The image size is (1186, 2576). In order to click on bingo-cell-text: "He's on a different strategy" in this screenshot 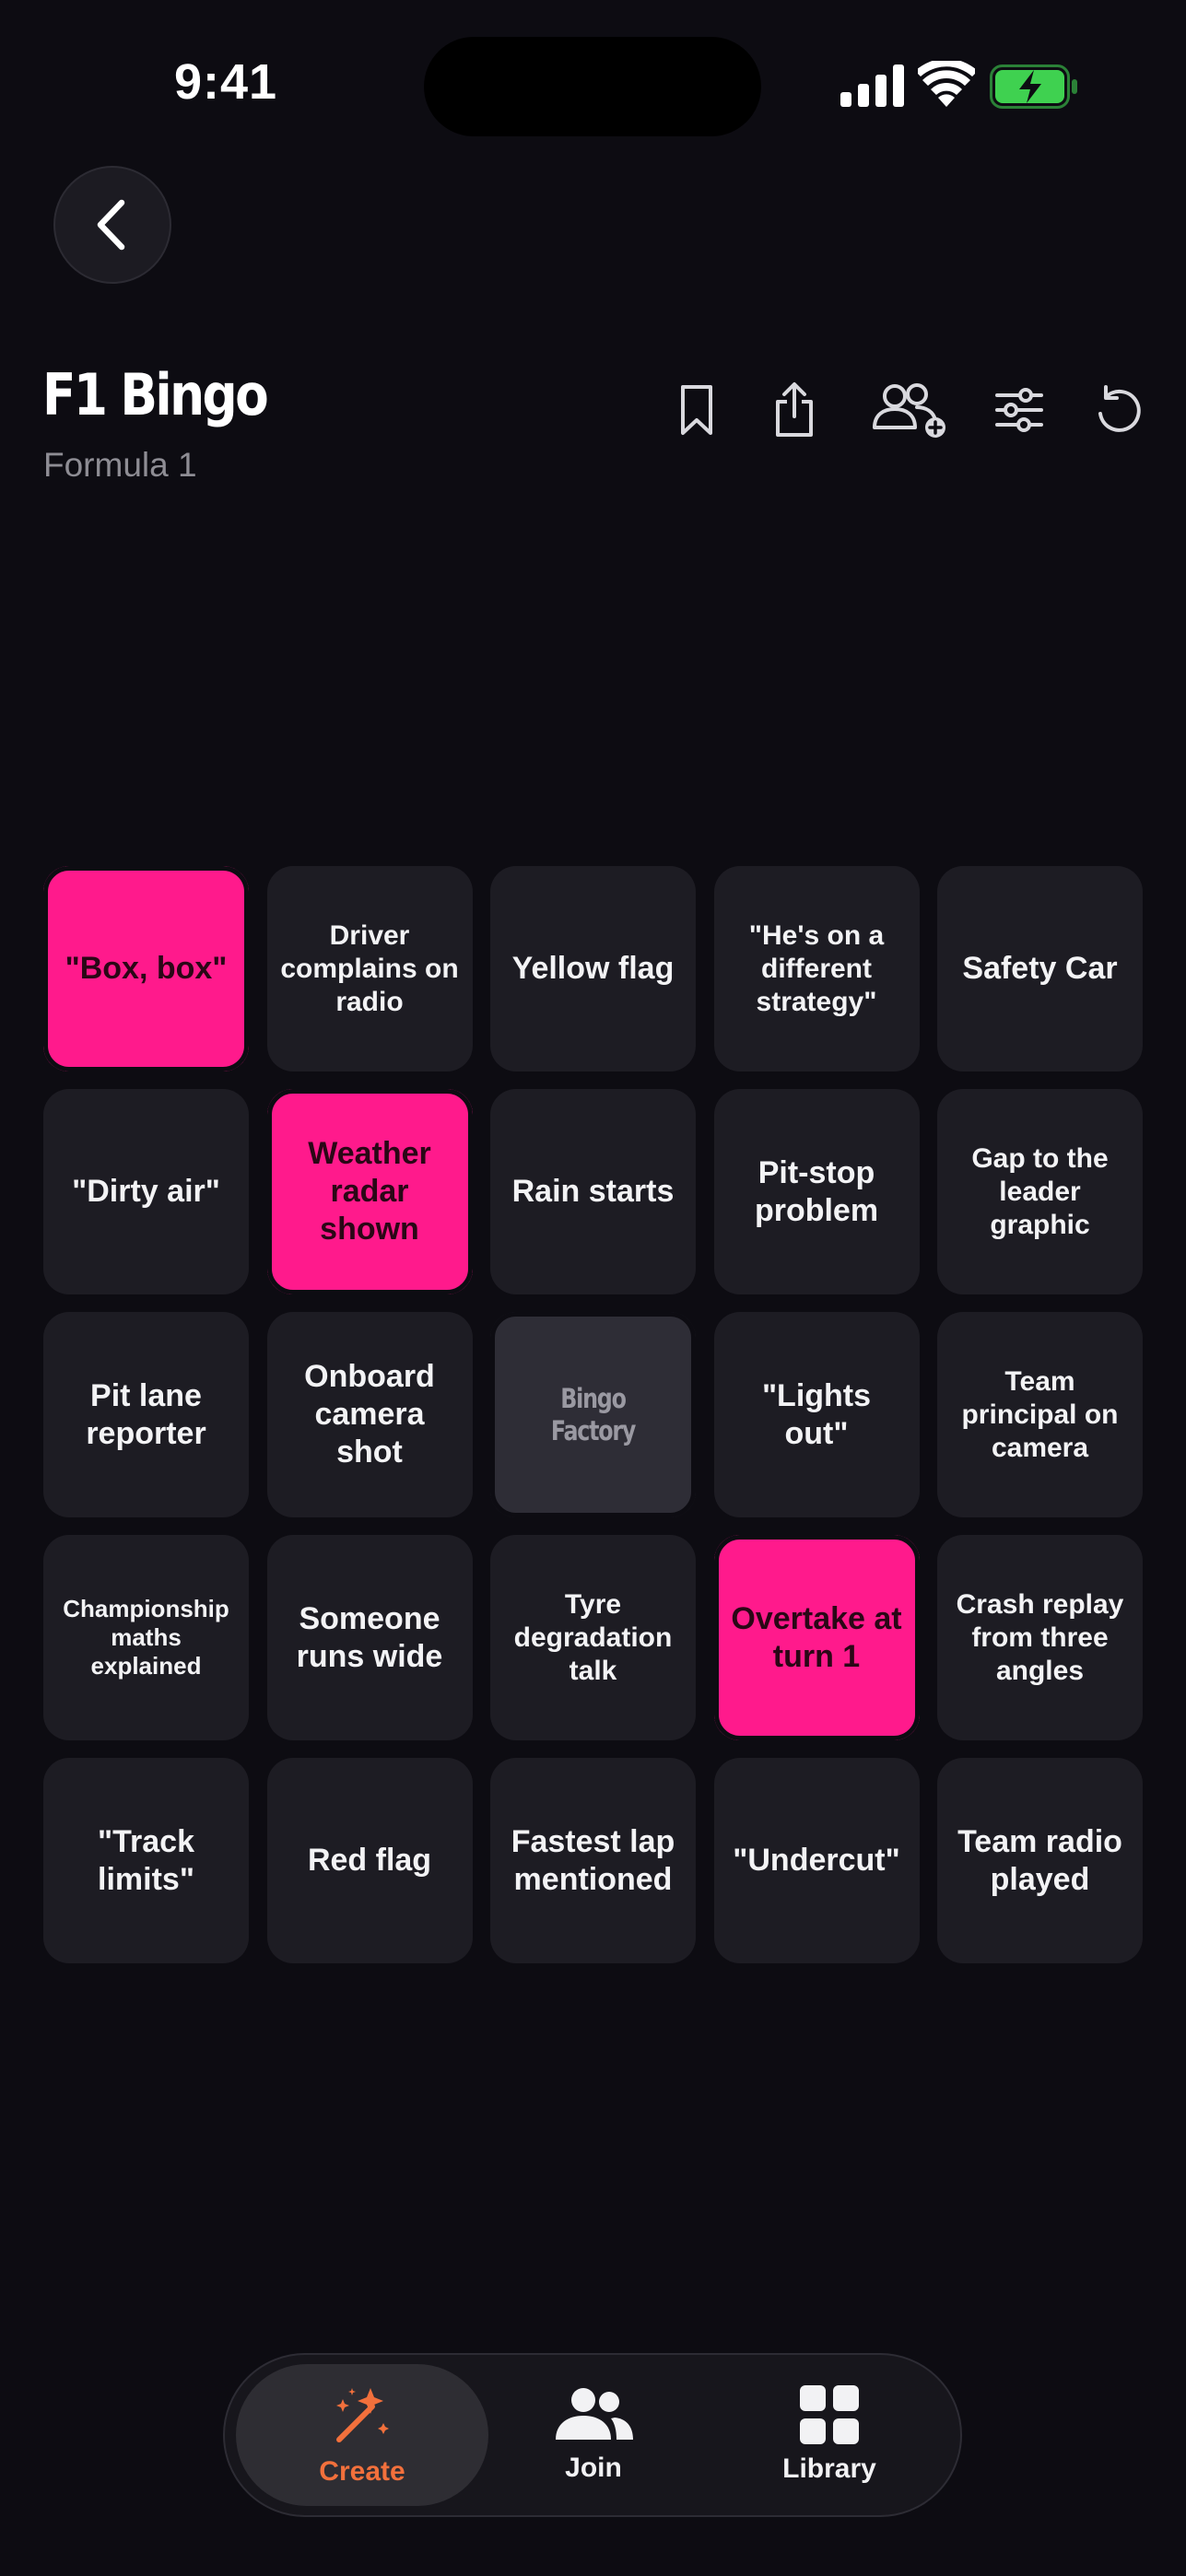, I will do `click(816, 968)`.